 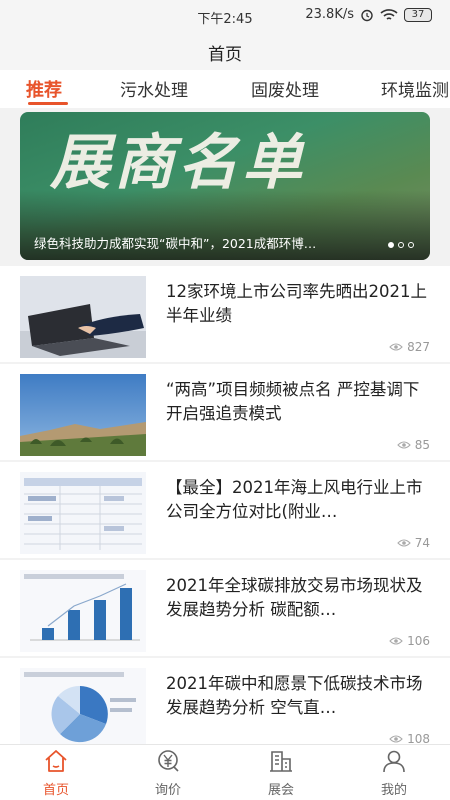 I want to click on status-bar: 下午2:45 23.8K/s 37, so click(x=225, y=15).